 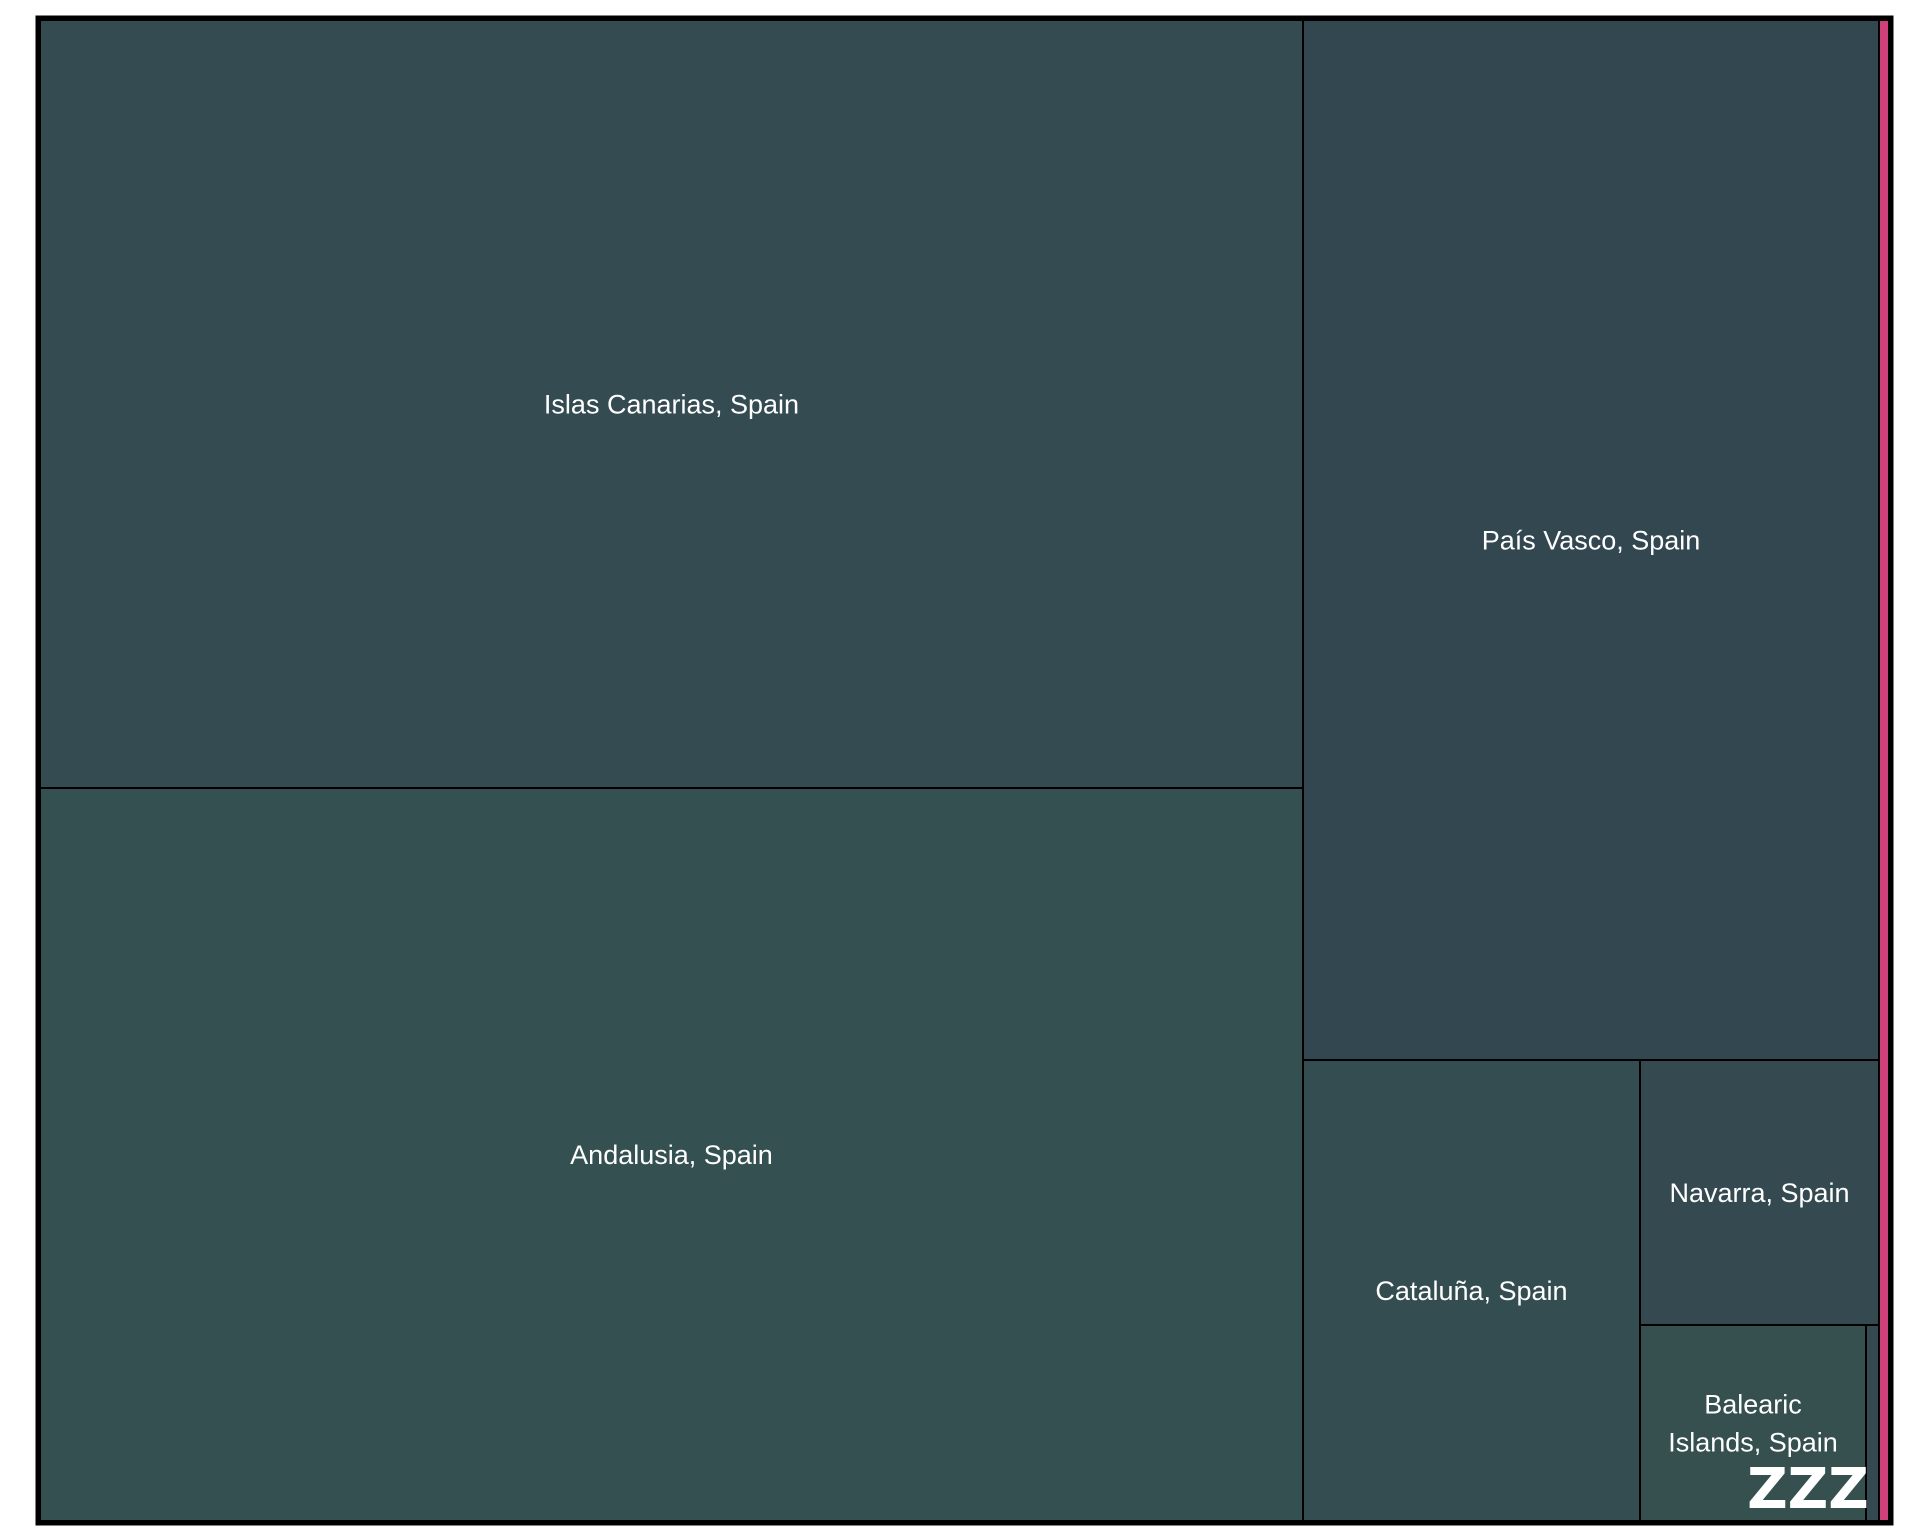 I want to click on treemap-label-3: Cataluña, Spain, so click(x=1471, y=1291).